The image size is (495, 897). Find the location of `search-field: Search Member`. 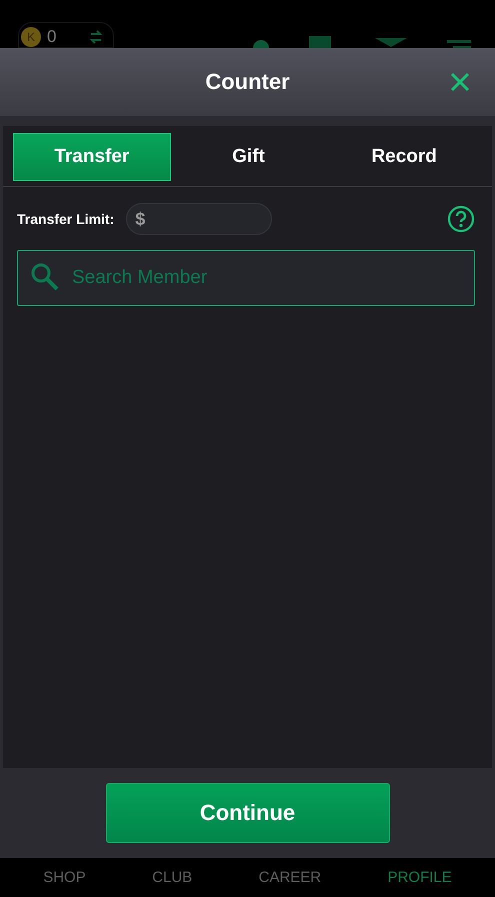

search-field: Search Member is located at coordinates (246, 278).